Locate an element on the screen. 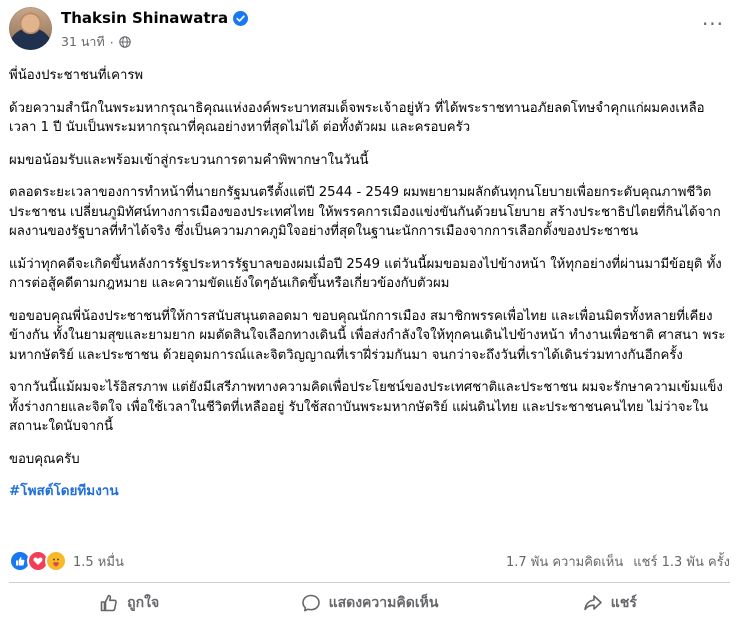  comment-button: แสดงความคิดเห็น is located at coordinates (369, 603).